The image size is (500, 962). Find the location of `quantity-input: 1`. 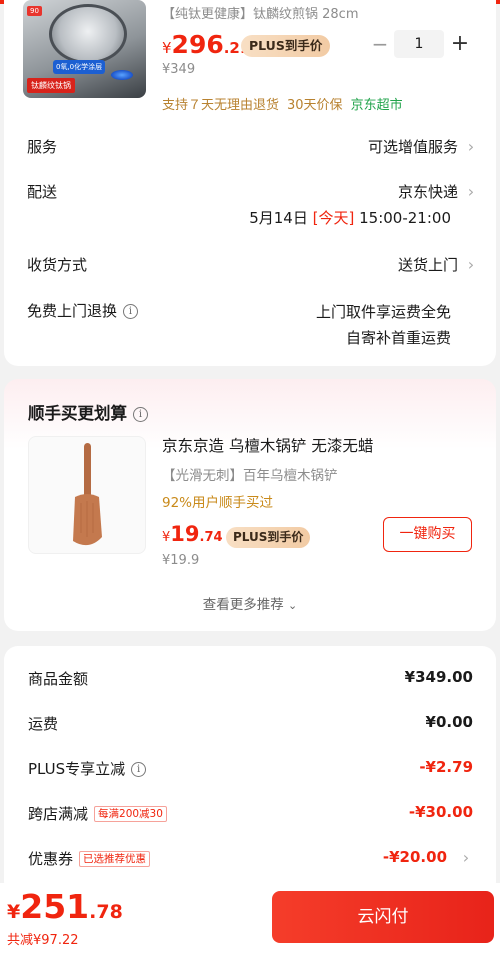

quantity-input: 1 is located at coordinates (419, 44).